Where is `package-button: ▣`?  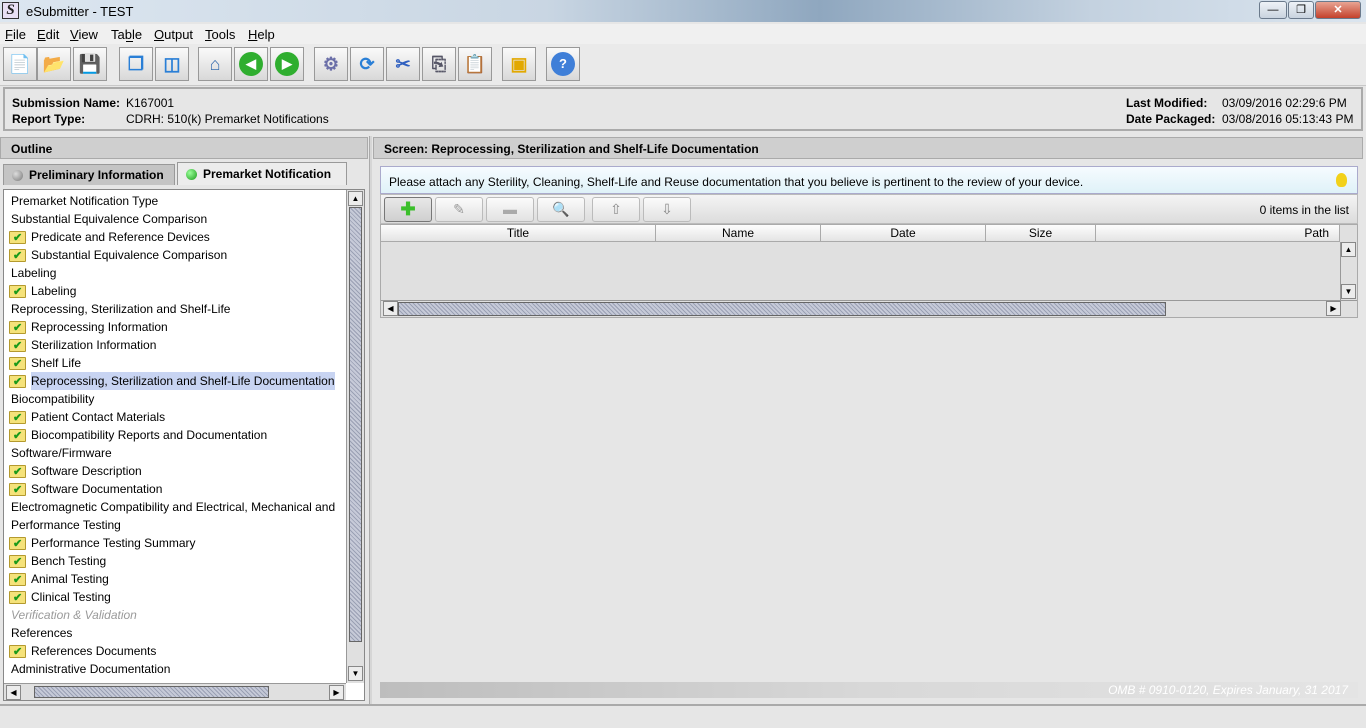 package-button: ▣ is located at coordinates (519, 64).